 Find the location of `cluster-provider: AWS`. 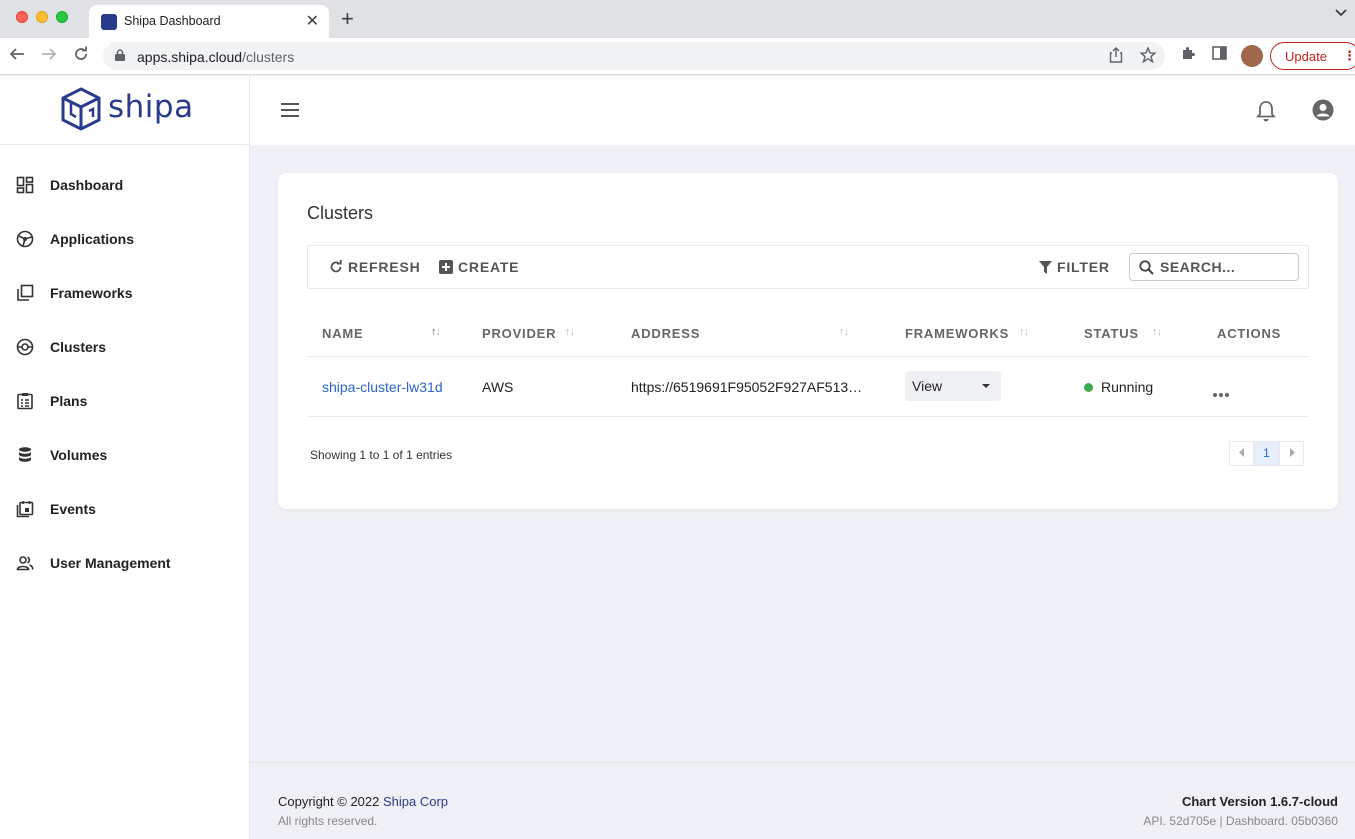

cluster-provider: AWS is located at coordinates (498, 387).